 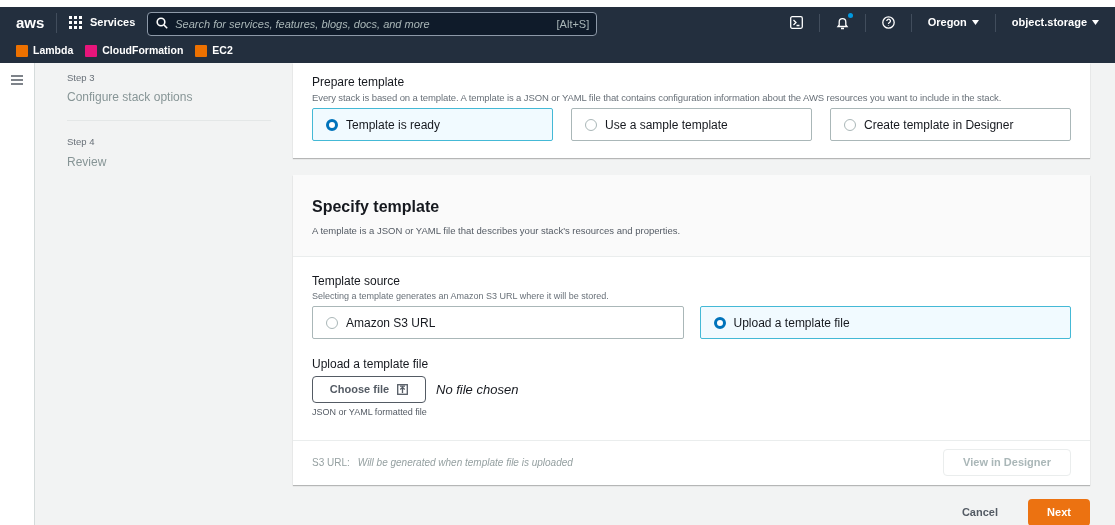 I want to click on upload-icon, so click(x=403, y=389).